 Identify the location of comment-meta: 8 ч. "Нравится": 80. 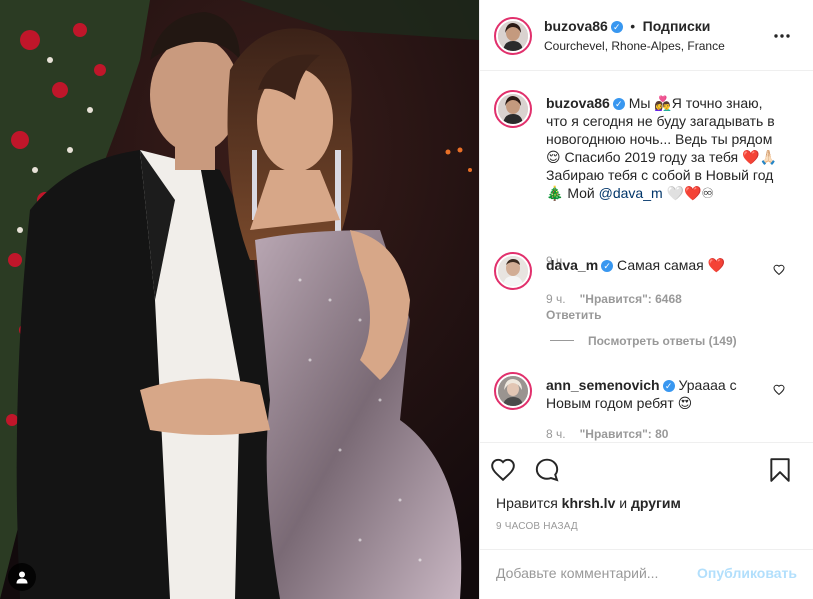
(607, 434).